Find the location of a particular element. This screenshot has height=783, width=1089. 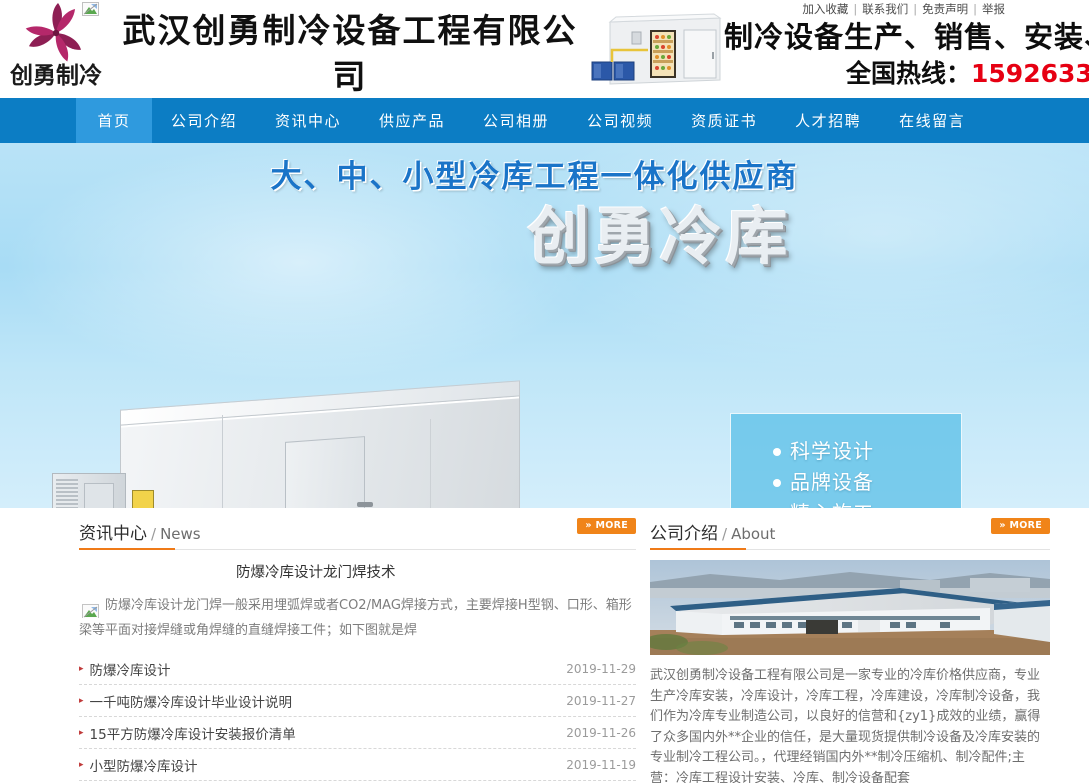

header-cold-room-photo is located at coordinates (661, 49).